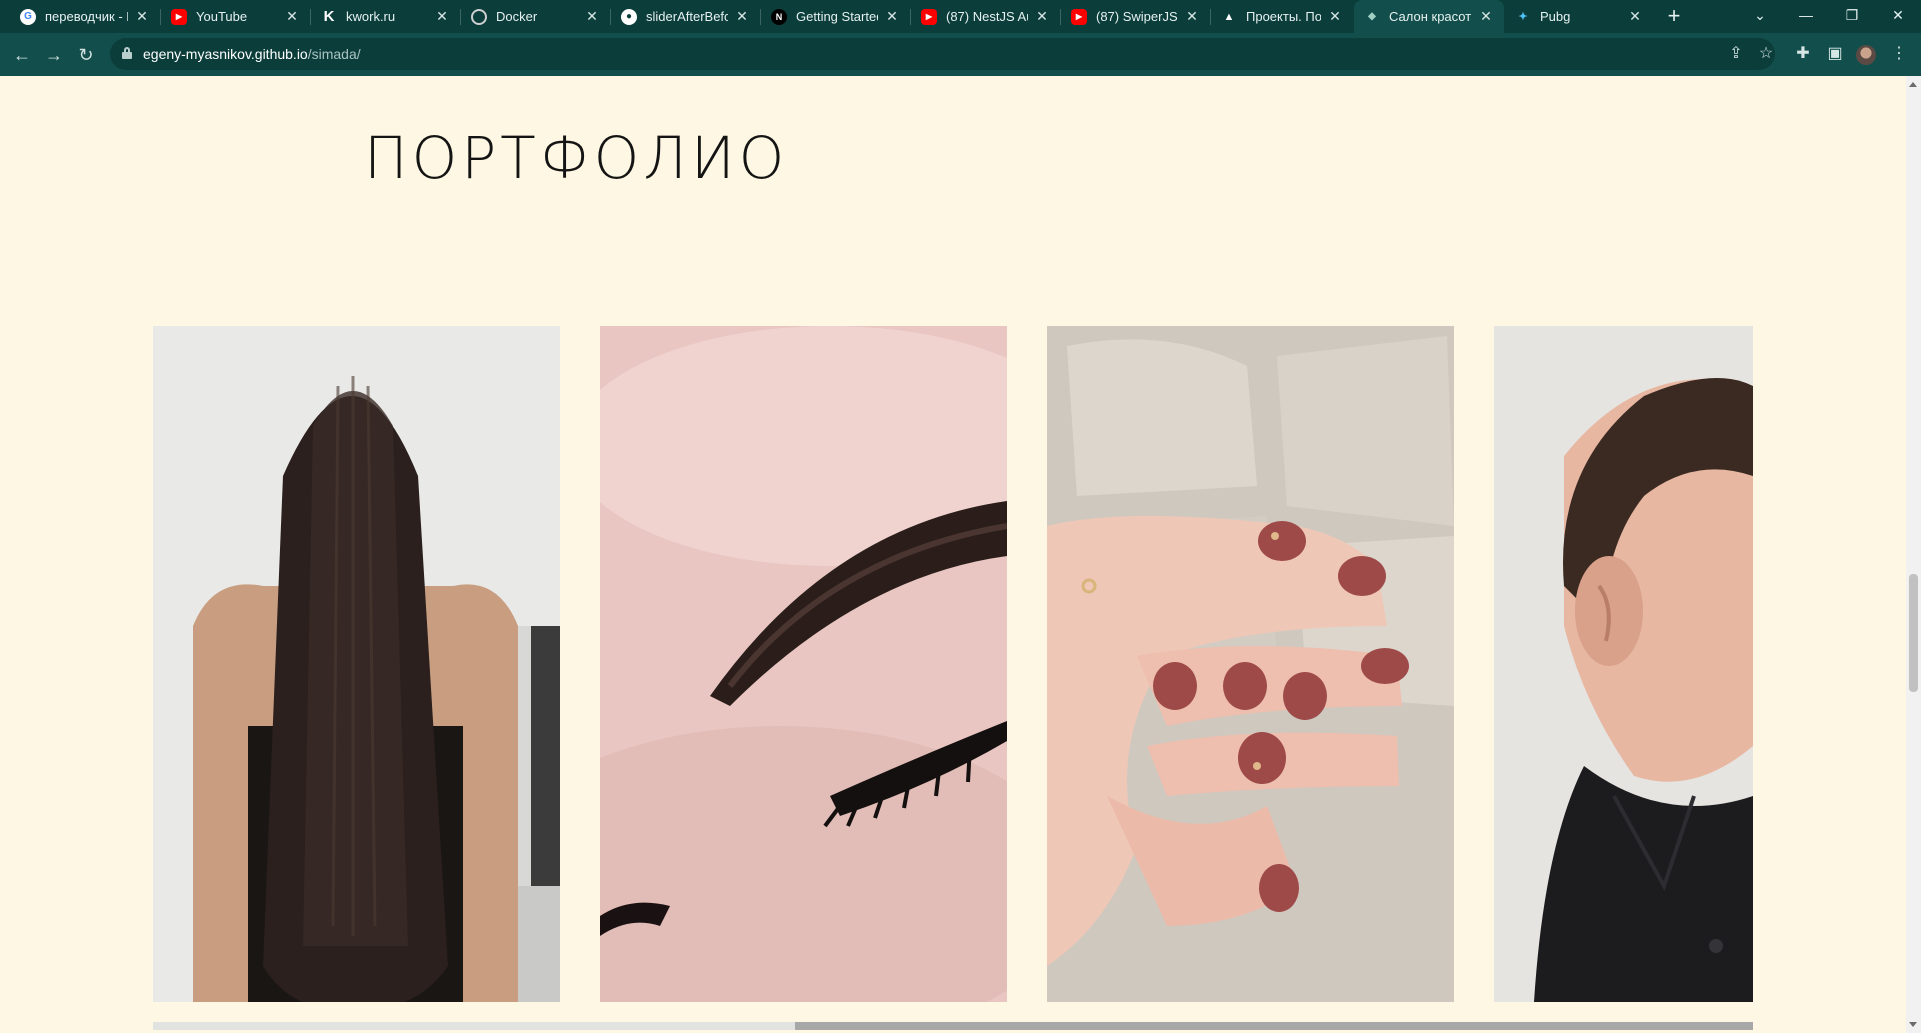 This screenshot has height=1033, width=1921. I want to click on browser-tab: ▶ YouTube ✕, so click(235, 16).